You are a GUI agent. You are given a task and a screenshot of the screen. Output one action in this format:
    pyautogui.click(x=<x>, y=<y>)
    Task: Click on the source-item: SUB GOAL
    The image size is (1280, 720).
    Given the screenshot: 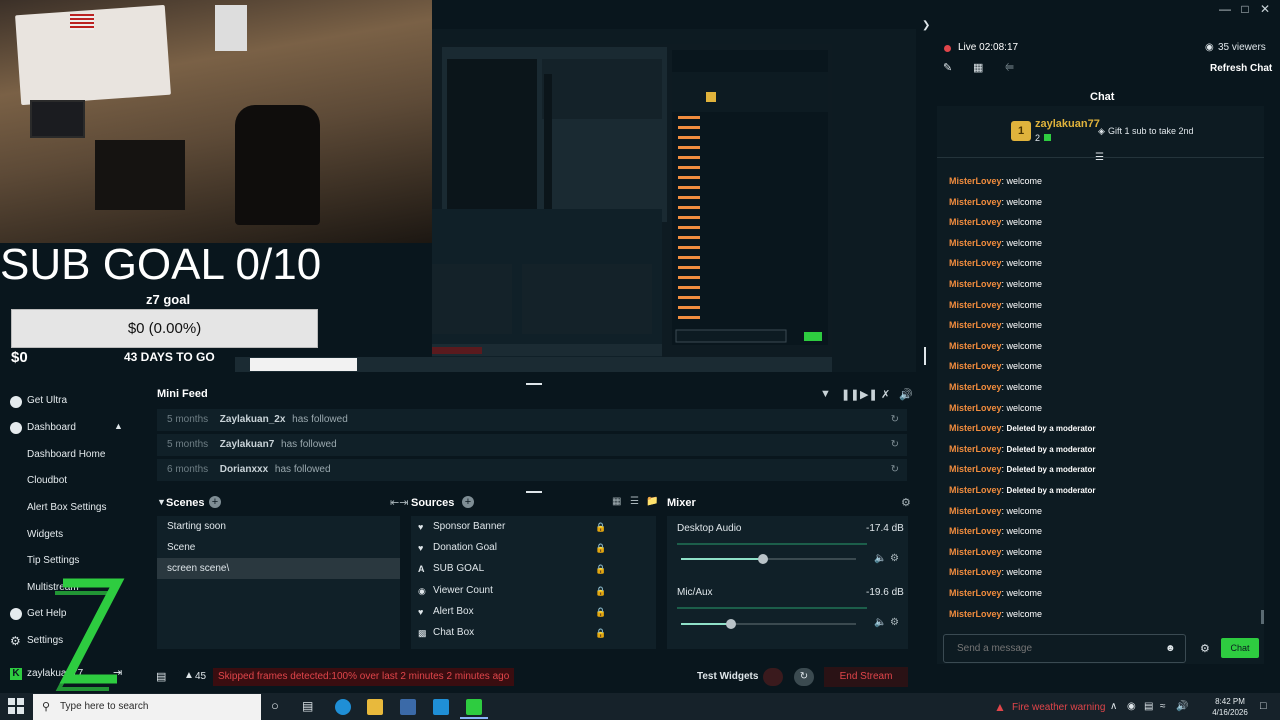 What is the action you would take?
    pyautogui.click(x=533, y=568)
    